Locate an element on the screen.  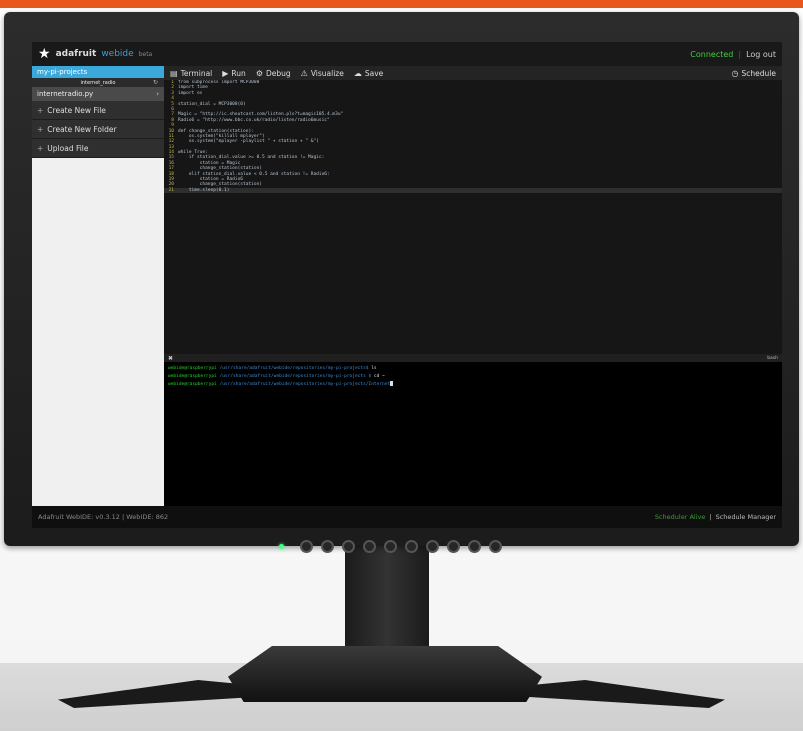
project-title: my-pi-projects is located at coordinates (98, 72).